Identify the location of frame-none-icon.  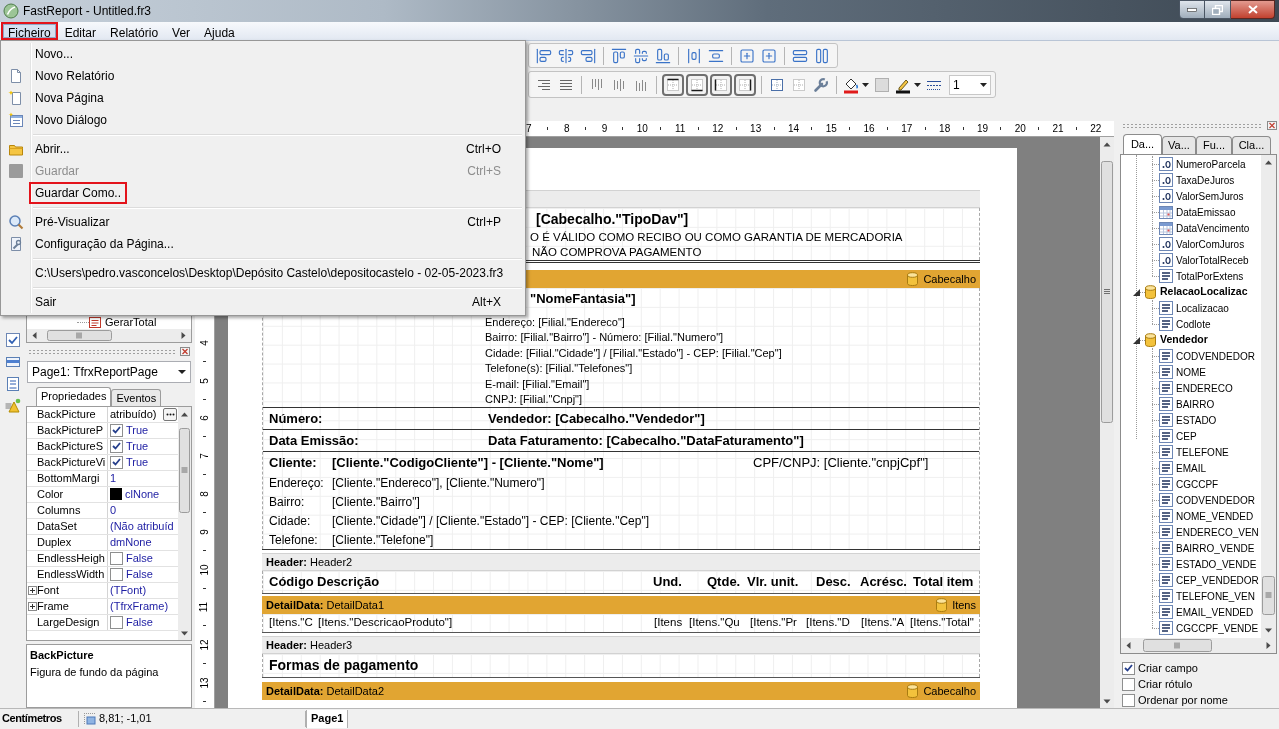
(799, 84).